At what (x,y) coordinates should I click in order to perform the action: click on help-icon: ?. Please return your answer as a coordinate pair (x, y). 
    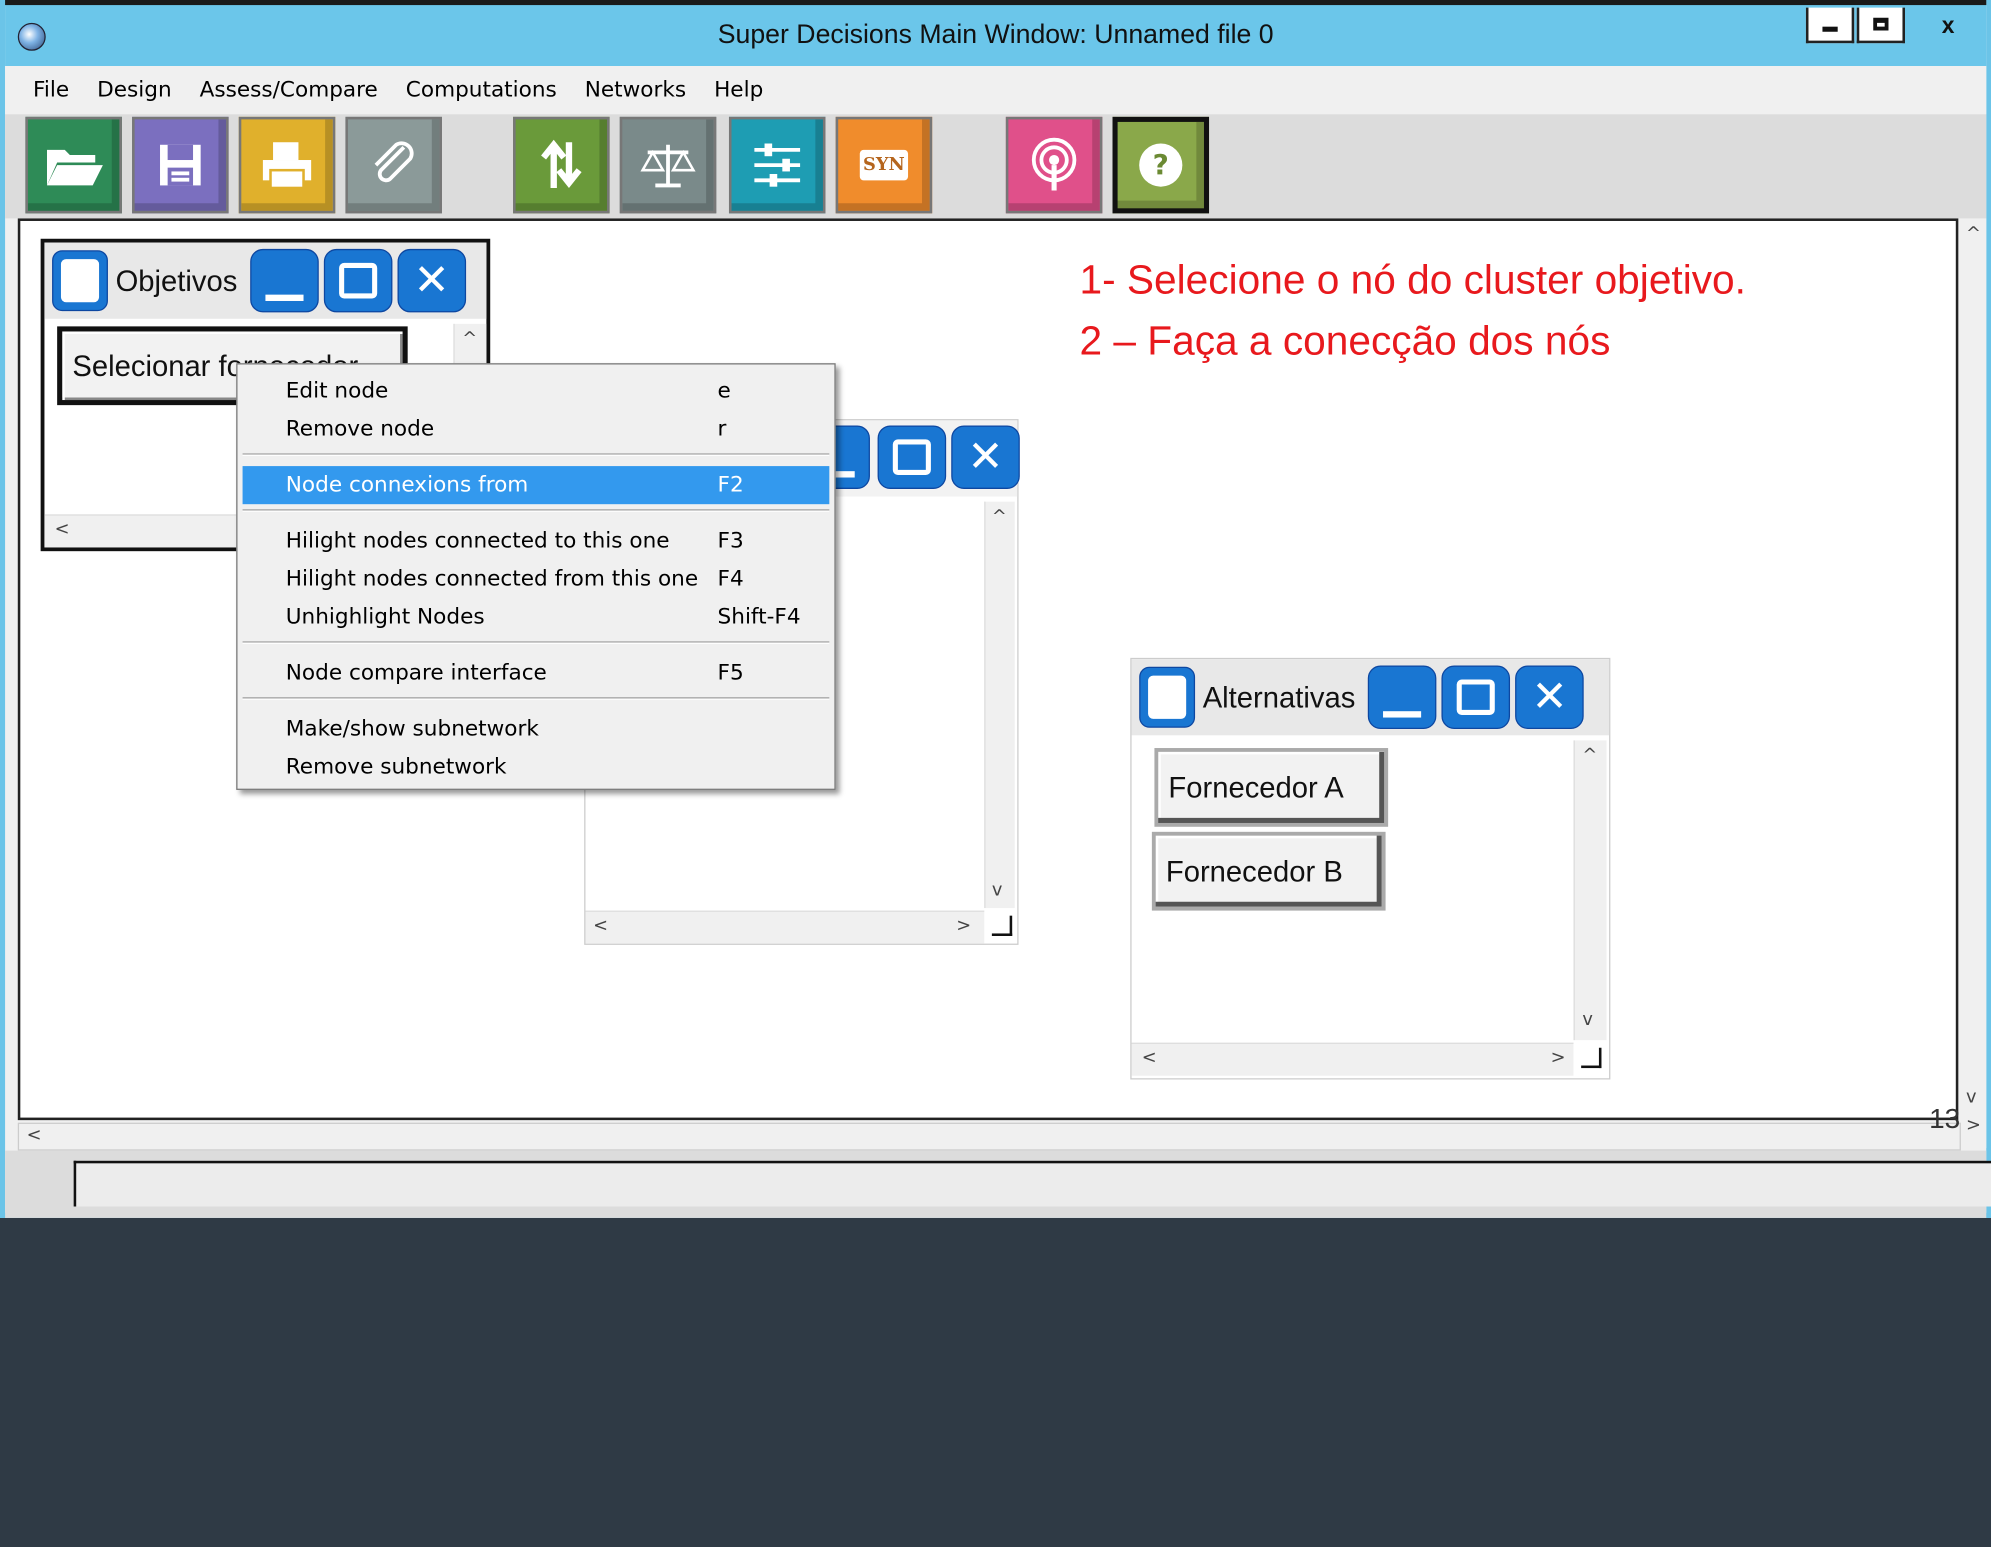
    Looking at the image, I should click on (1161, 165).